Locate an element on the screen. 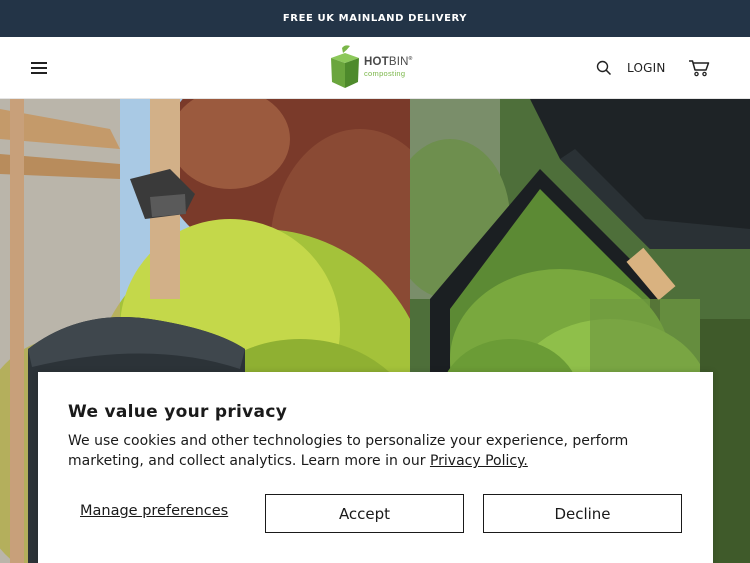 This screenshot has width=750, height=563. cart-icon is located at coordinates (699, 68).